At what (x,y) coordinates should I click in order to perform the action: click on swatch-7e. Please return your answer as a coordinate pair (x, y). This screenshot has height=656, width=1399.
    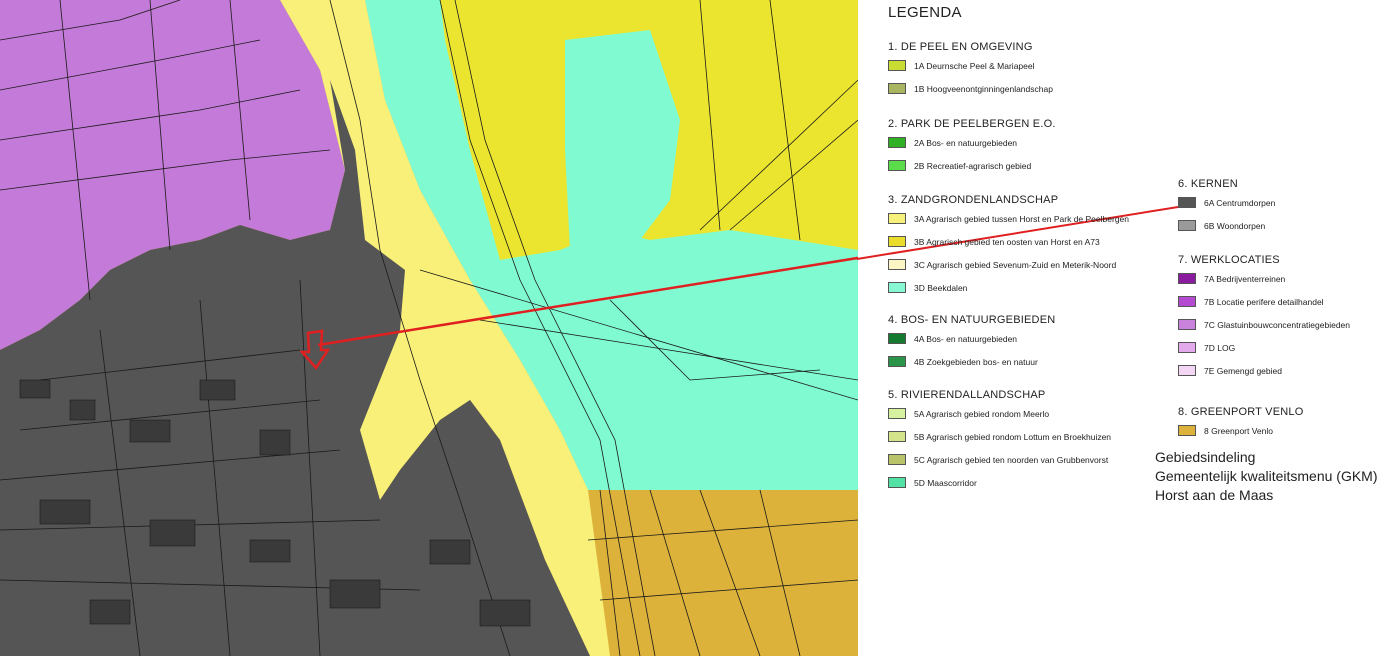
    Looking at the image, I should click on (1187, 370).